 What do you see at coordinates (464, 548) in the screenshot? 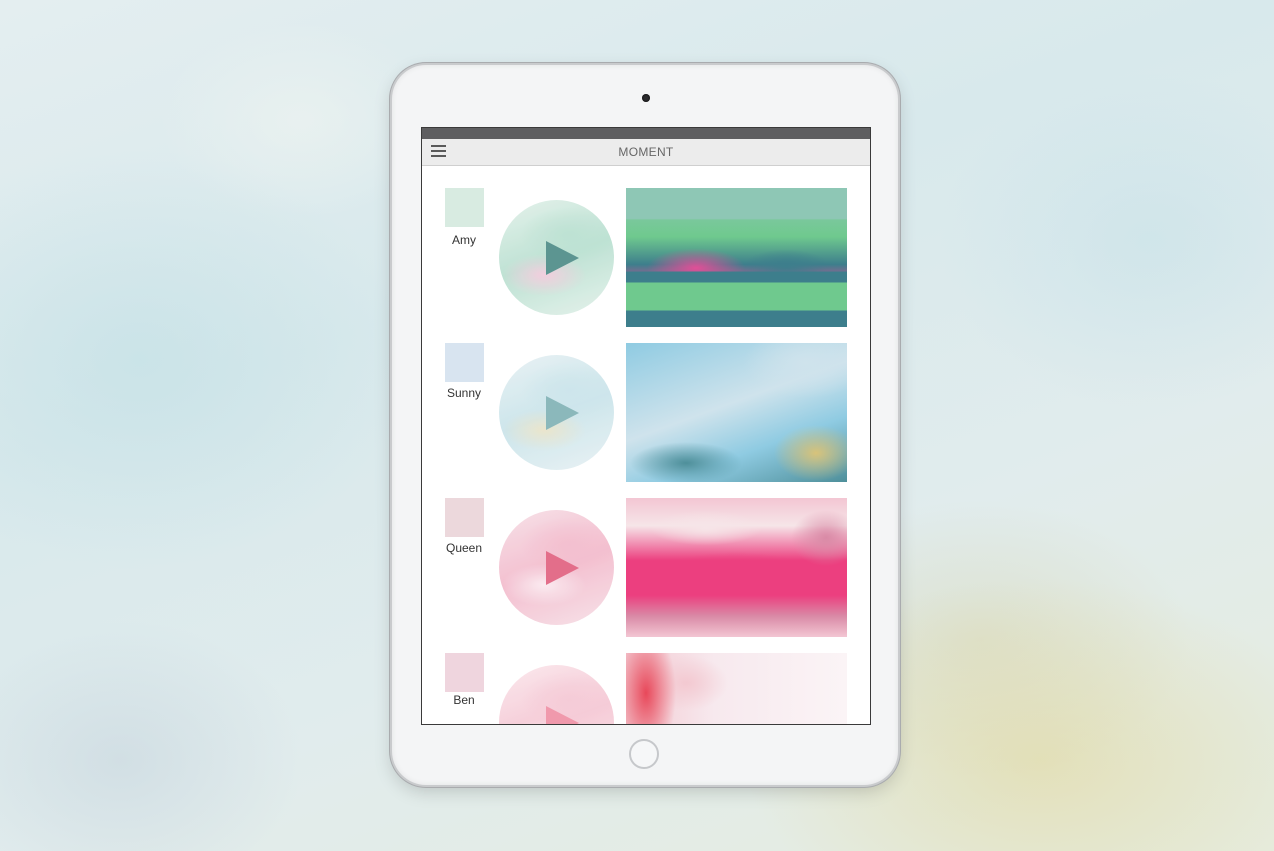
I see `moment-name: Queen` at bounding box center [464, 548].